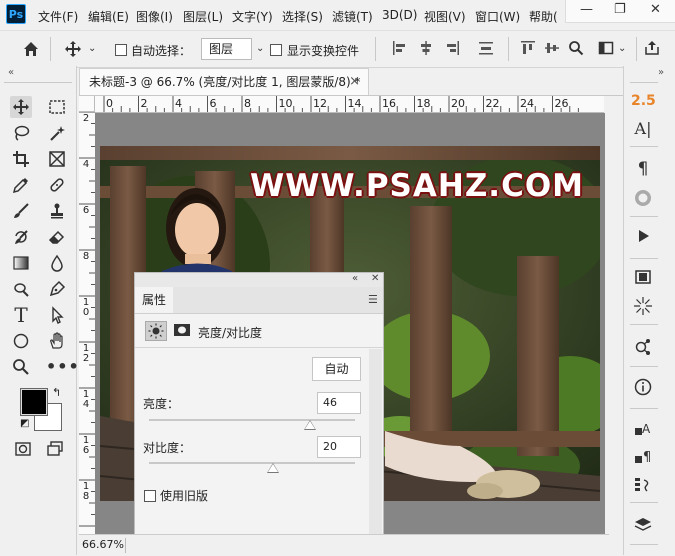 The width and height of the screenshot is (675, 556). I want to click on contrast-slider-track, so click(252, 463).